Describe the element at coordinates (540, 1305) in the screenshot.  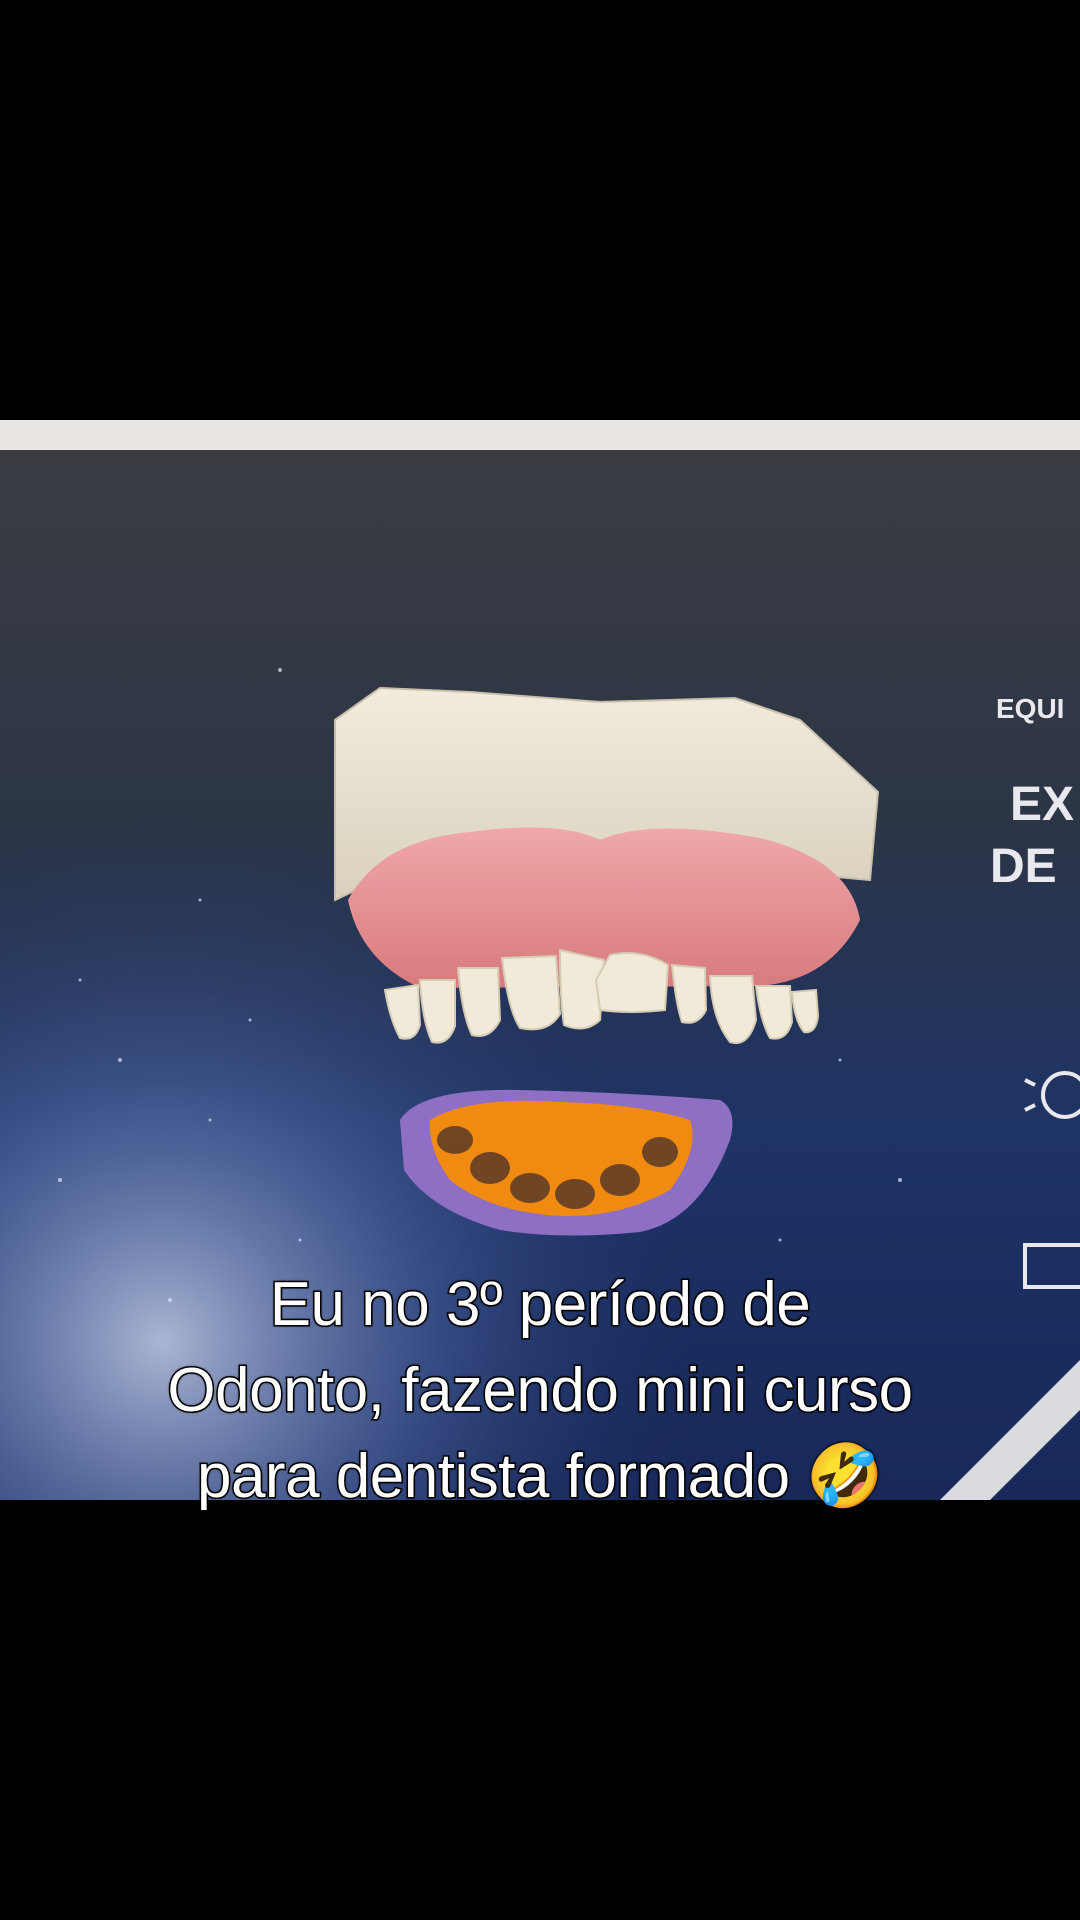
I see `caption-line-1: Eu no 3º período de` at that location.